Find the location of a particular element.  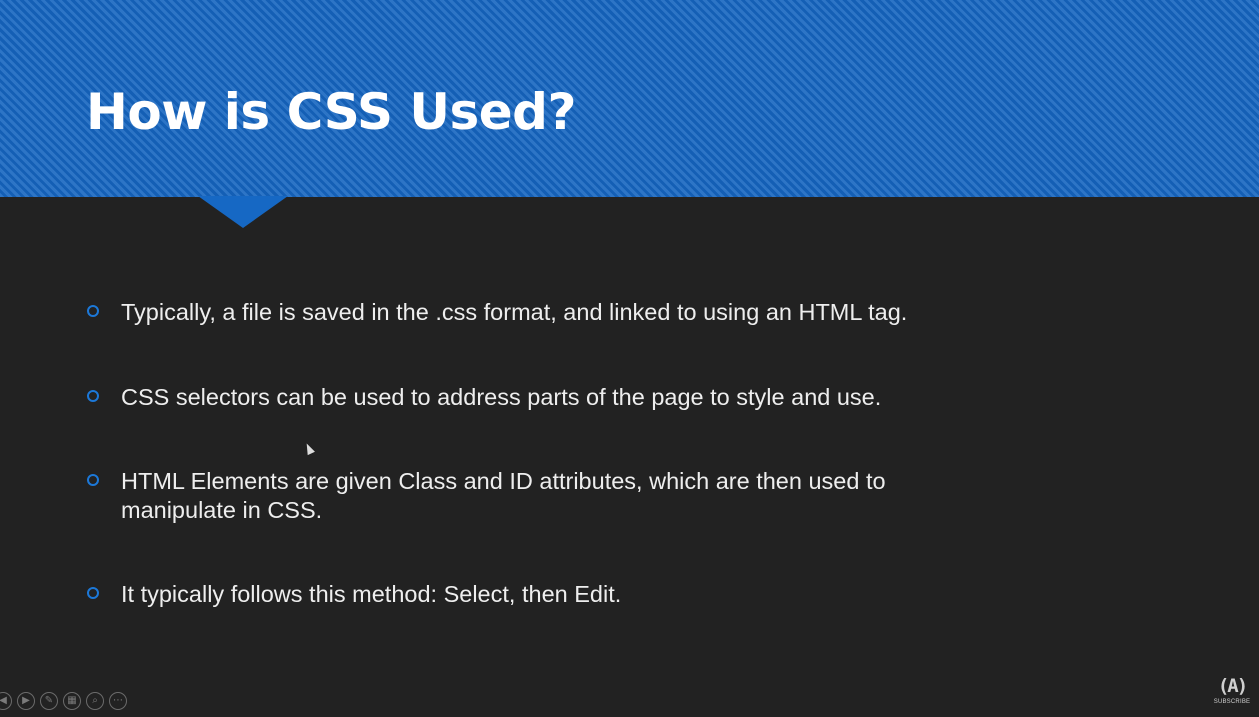

header-notch-decoration is located at coordinates (243, 212).